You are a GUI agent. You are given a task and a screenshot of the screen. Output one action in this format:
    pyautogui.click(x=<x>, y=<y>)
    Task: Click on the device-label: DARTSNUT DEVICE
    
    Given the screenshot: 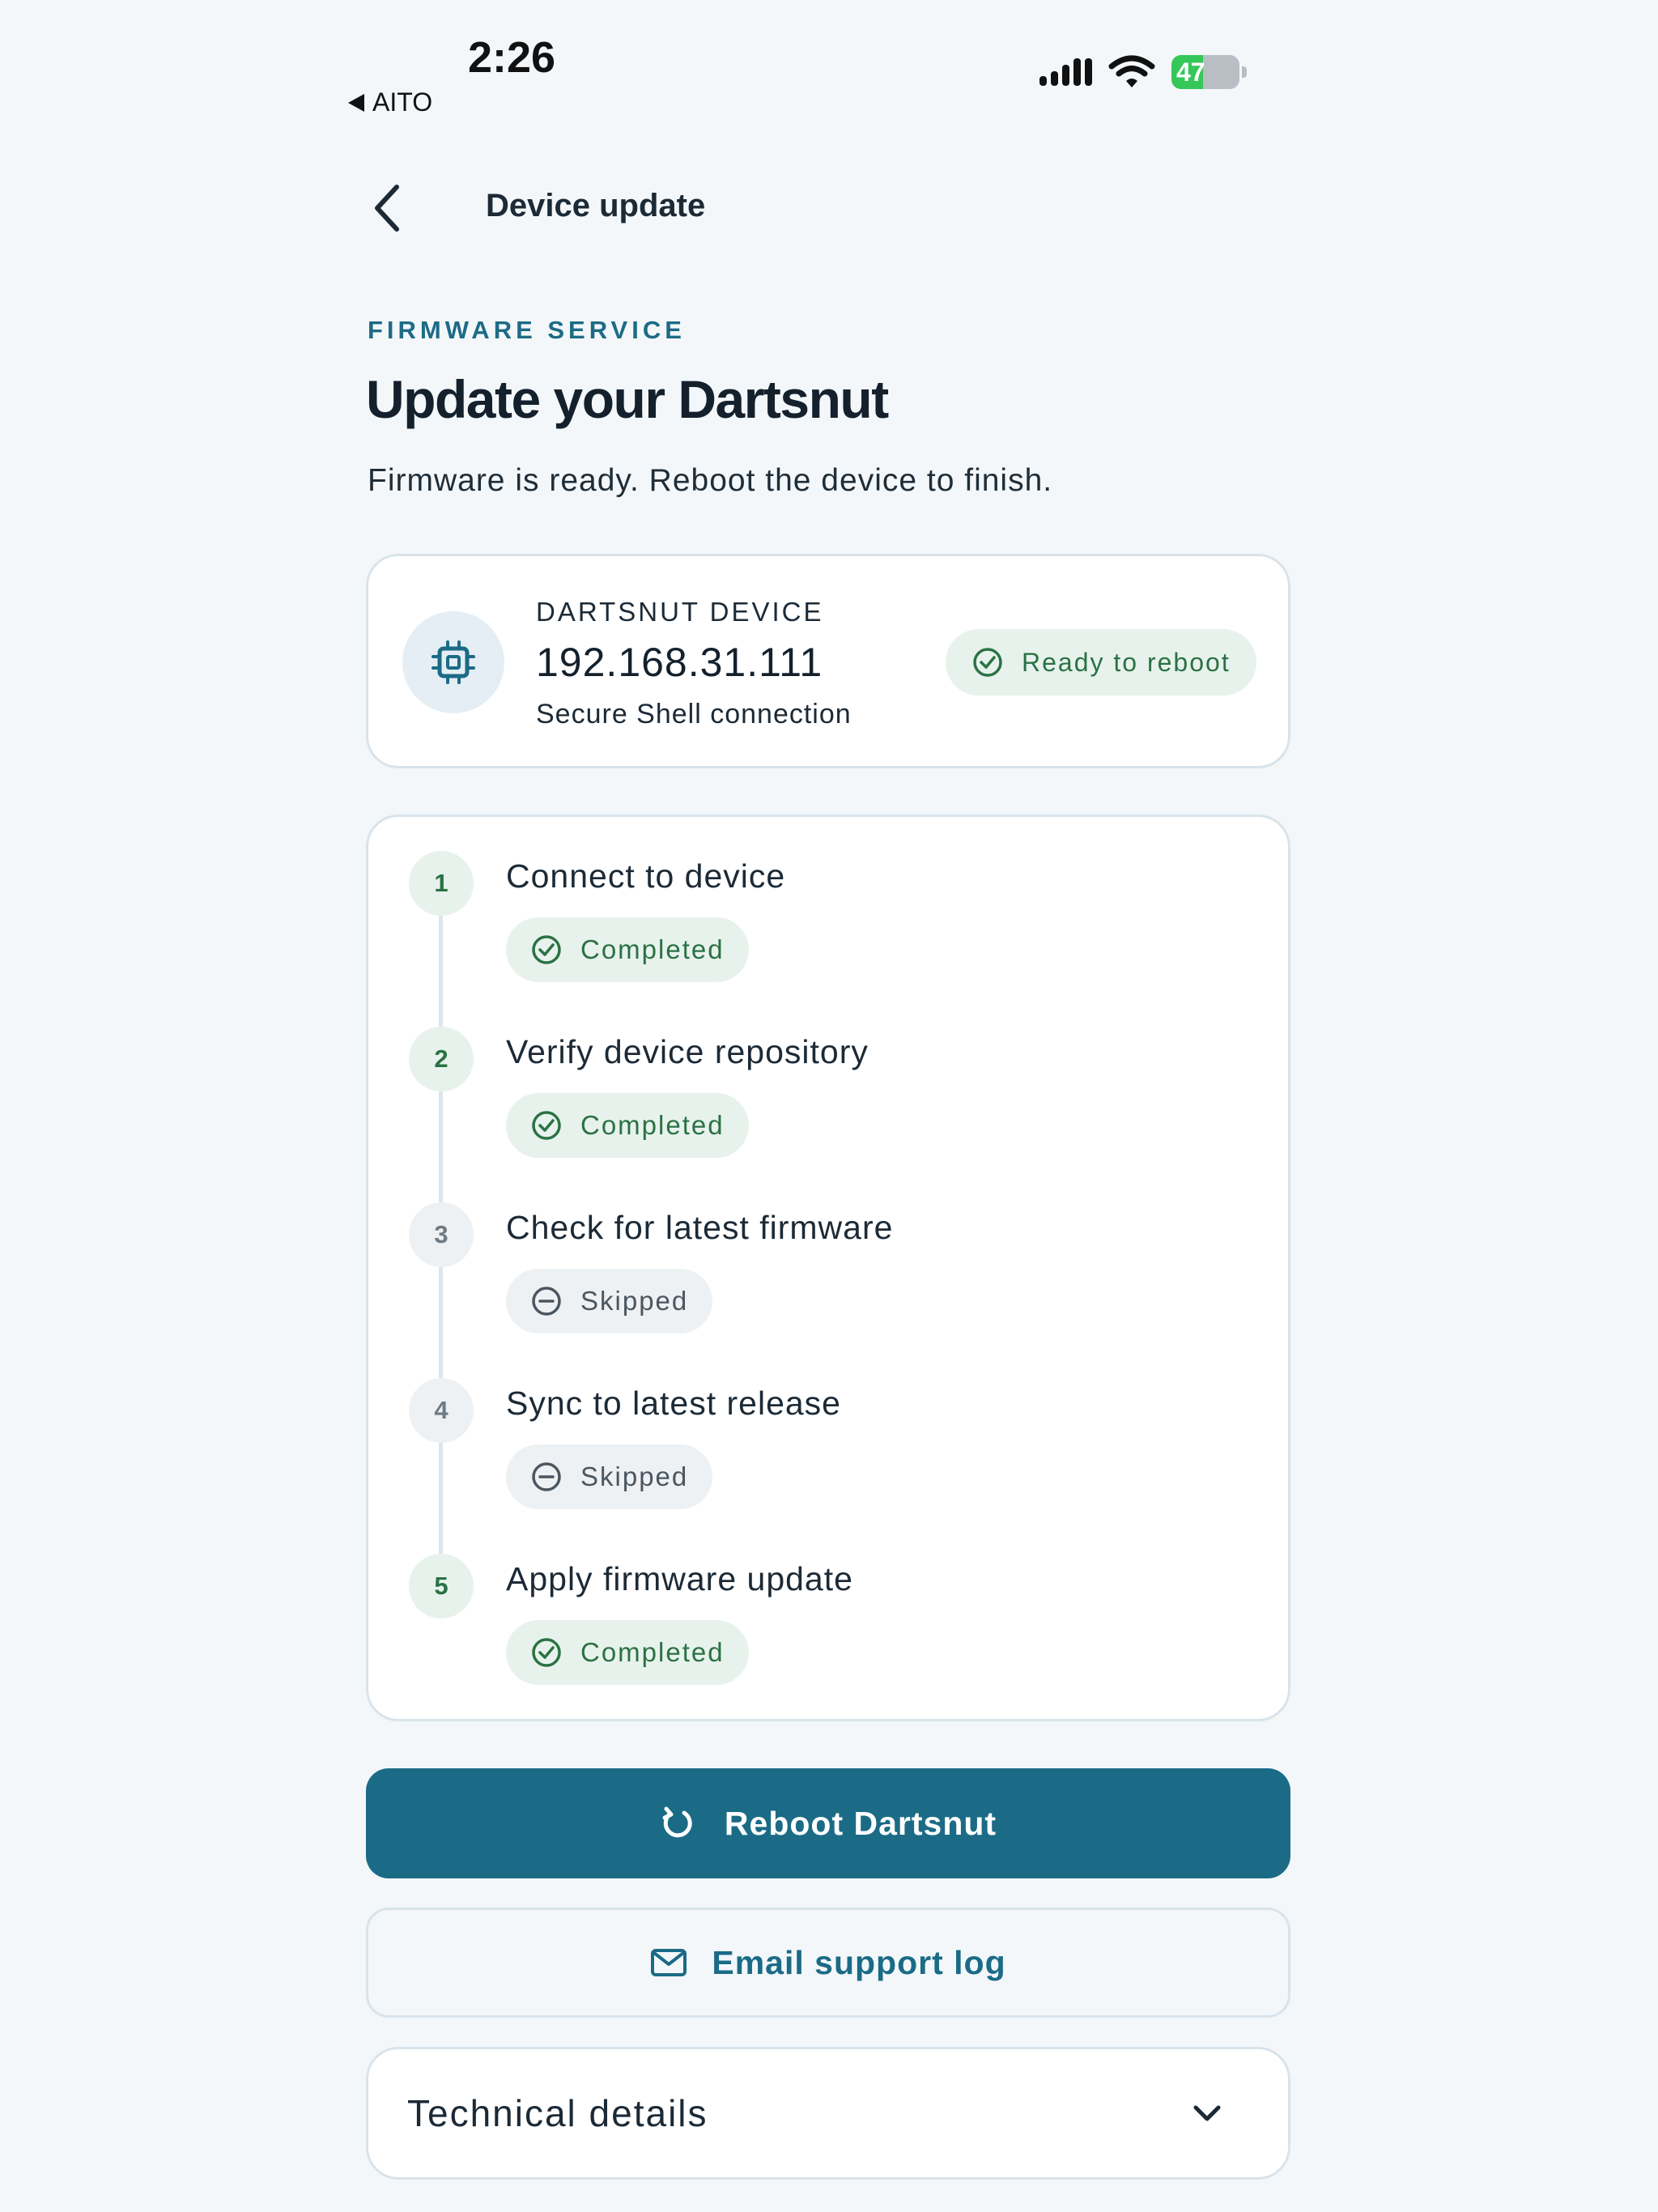 What is the action you would take?
    pyautogui.click(x=680, y=612)
    